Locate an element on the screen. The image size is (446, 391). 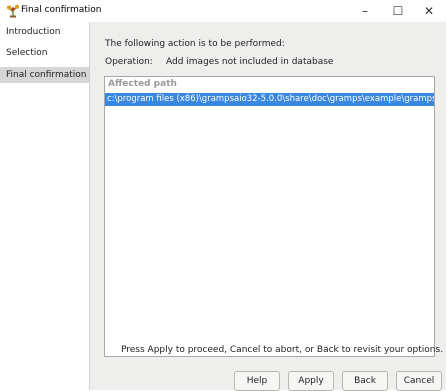
close-icon: ✕ is located at coordinates (429, 11).